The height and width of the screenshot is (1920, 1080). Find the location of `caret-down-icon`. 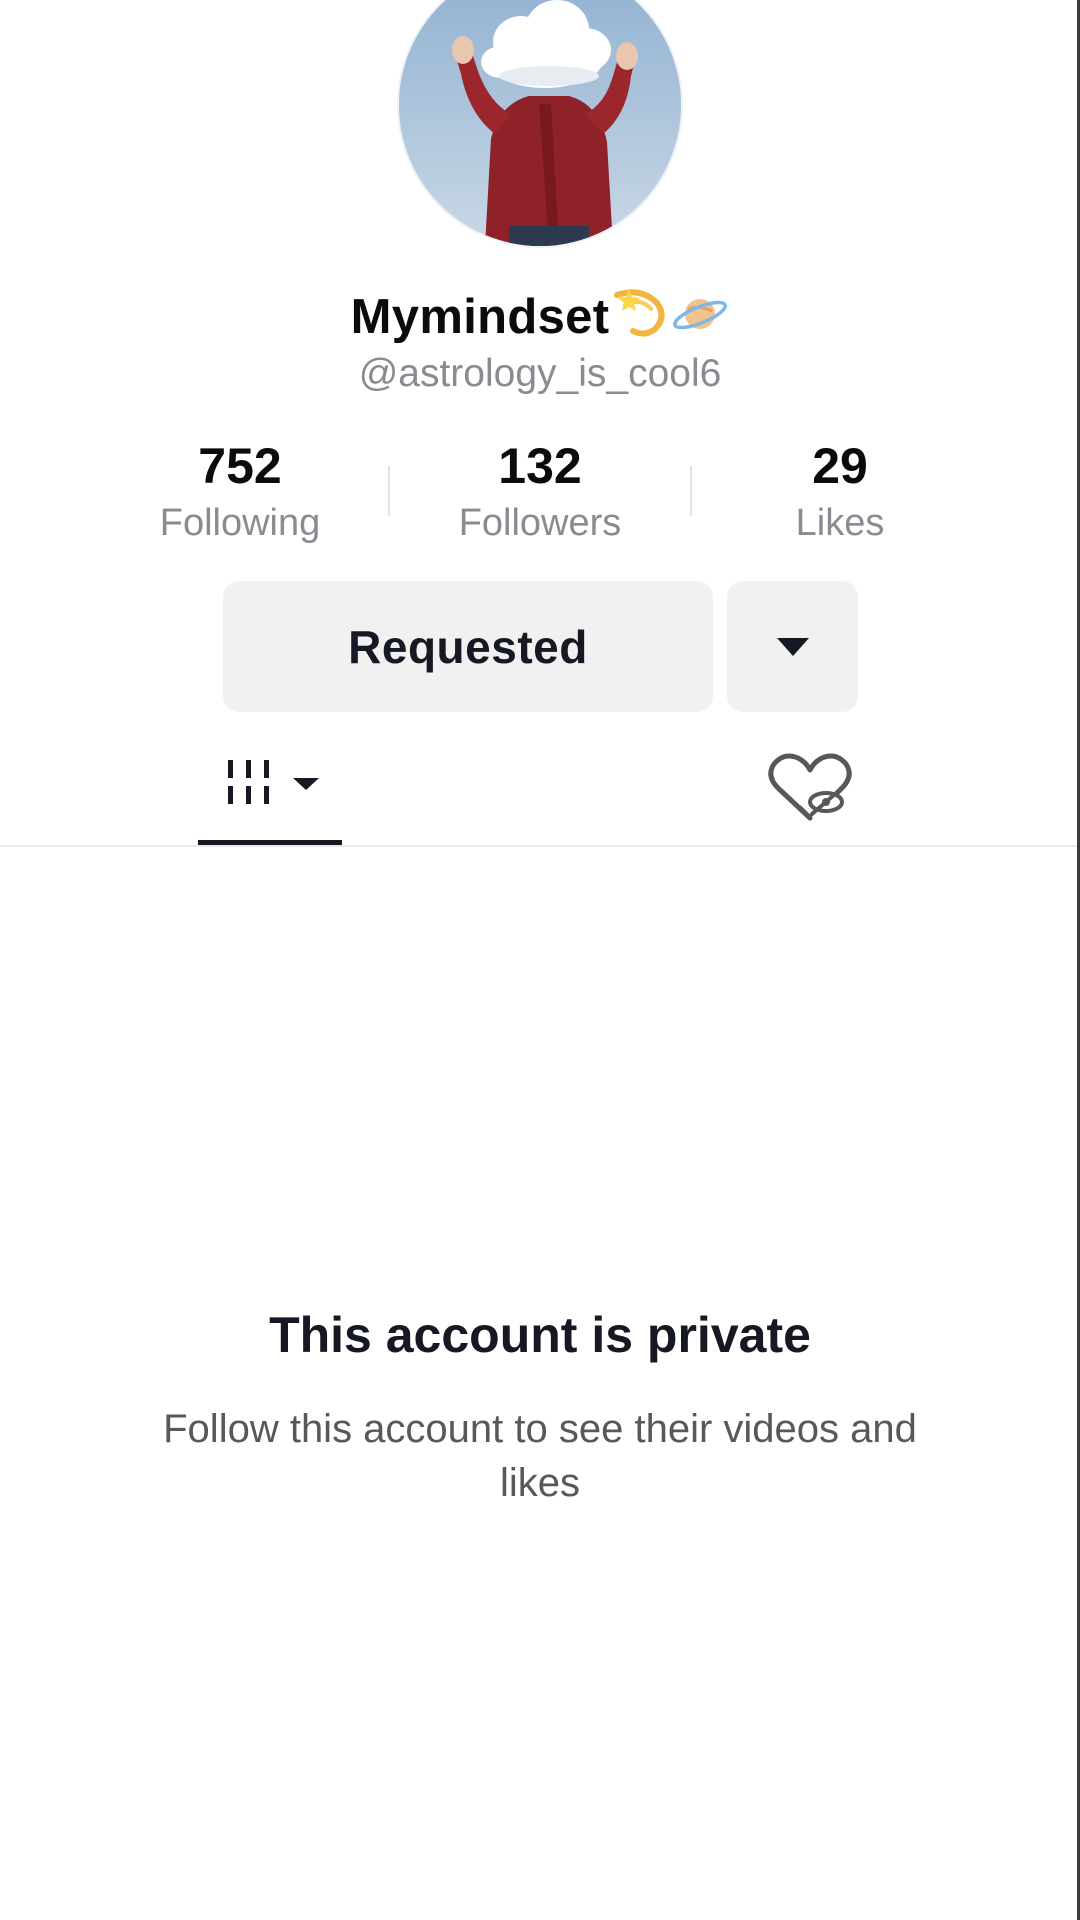

caret-down-icon is located at coordinates (792, 646).